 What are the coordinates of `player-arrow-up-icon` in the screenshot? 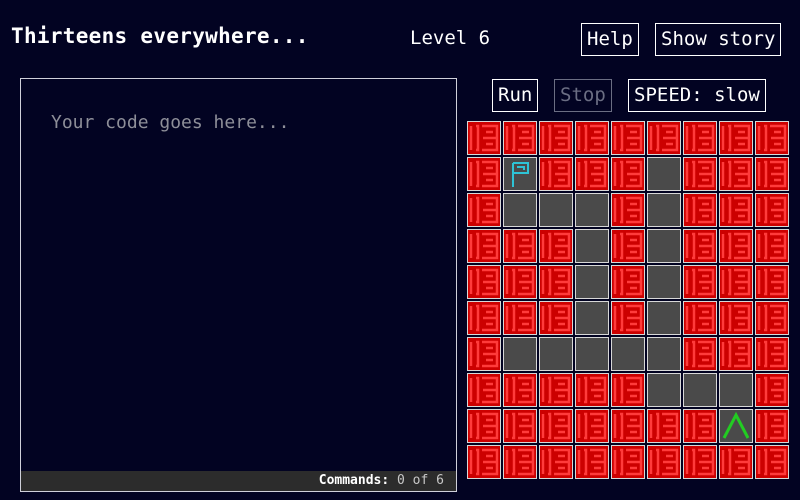 It's located at (736, 426).